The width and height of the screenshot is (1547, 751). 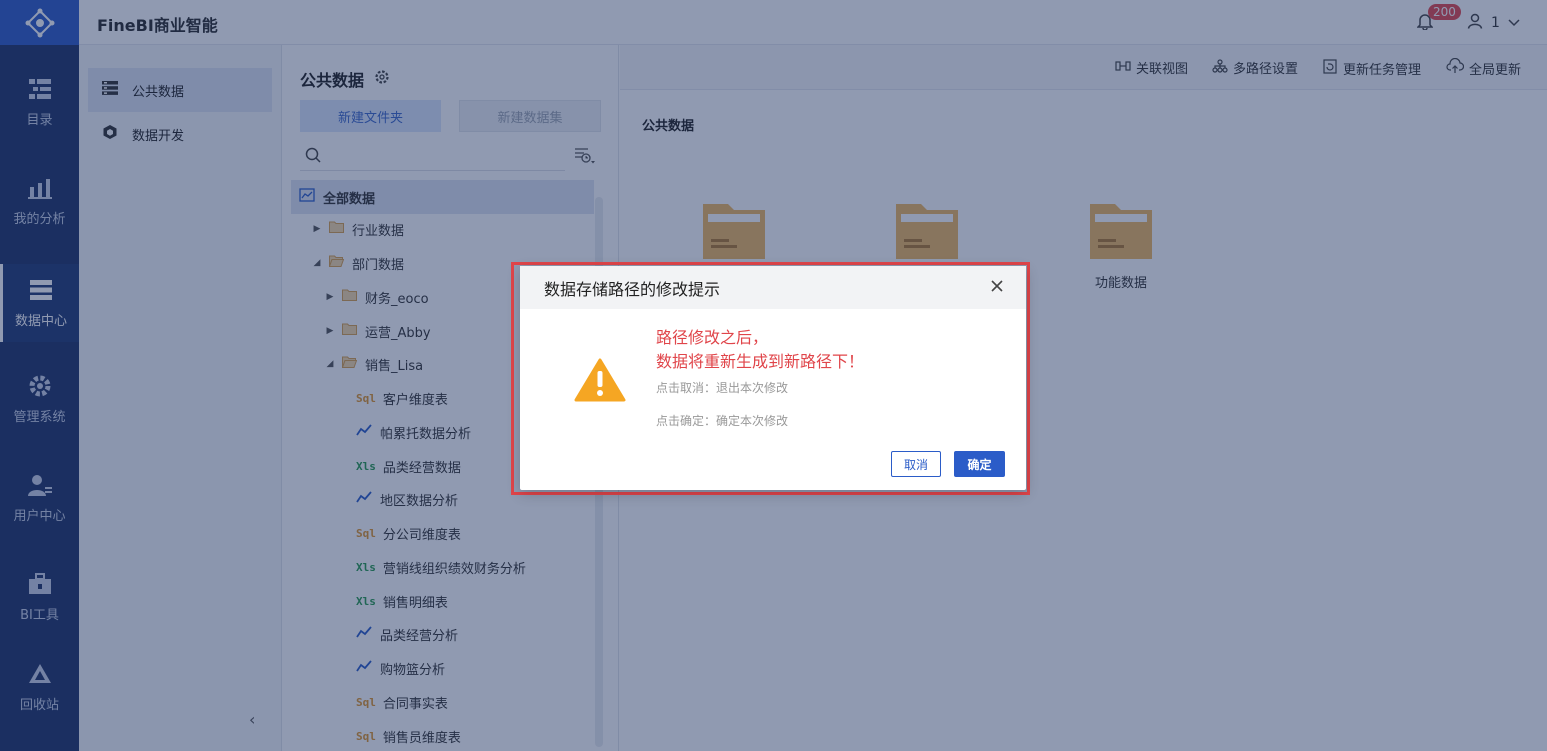 What do you see at coordinates (712, 337) in the screenshot?
I see `dialog-message-line: 路径修改之后，` at bounding box center [712, 337].